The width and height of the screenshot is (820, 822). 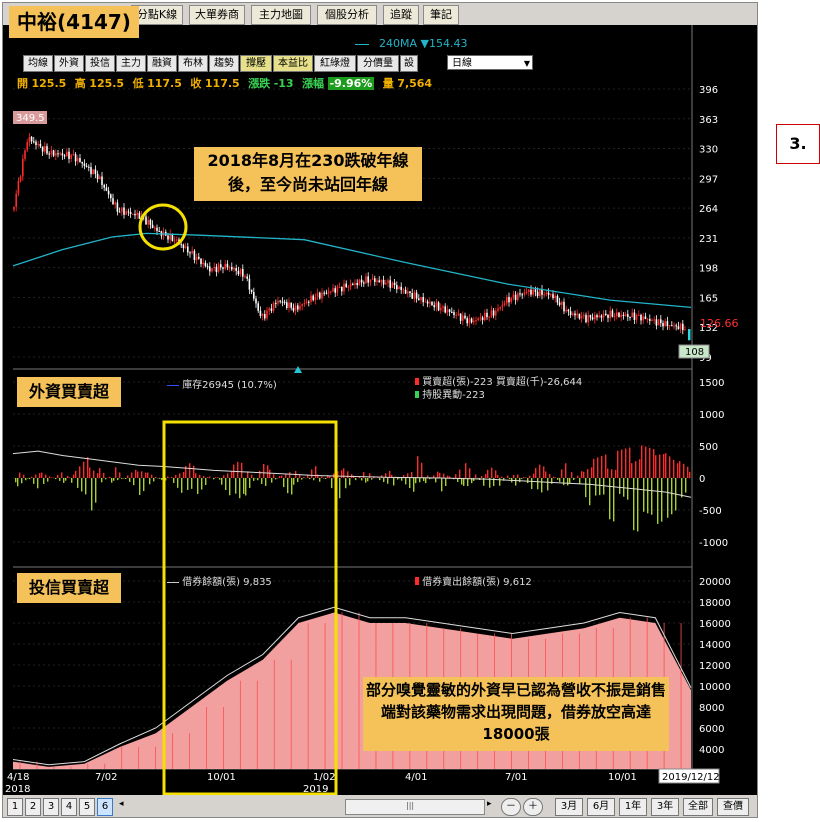 I want to click on btn-pe: 本益比, so click(x=293, y=63).